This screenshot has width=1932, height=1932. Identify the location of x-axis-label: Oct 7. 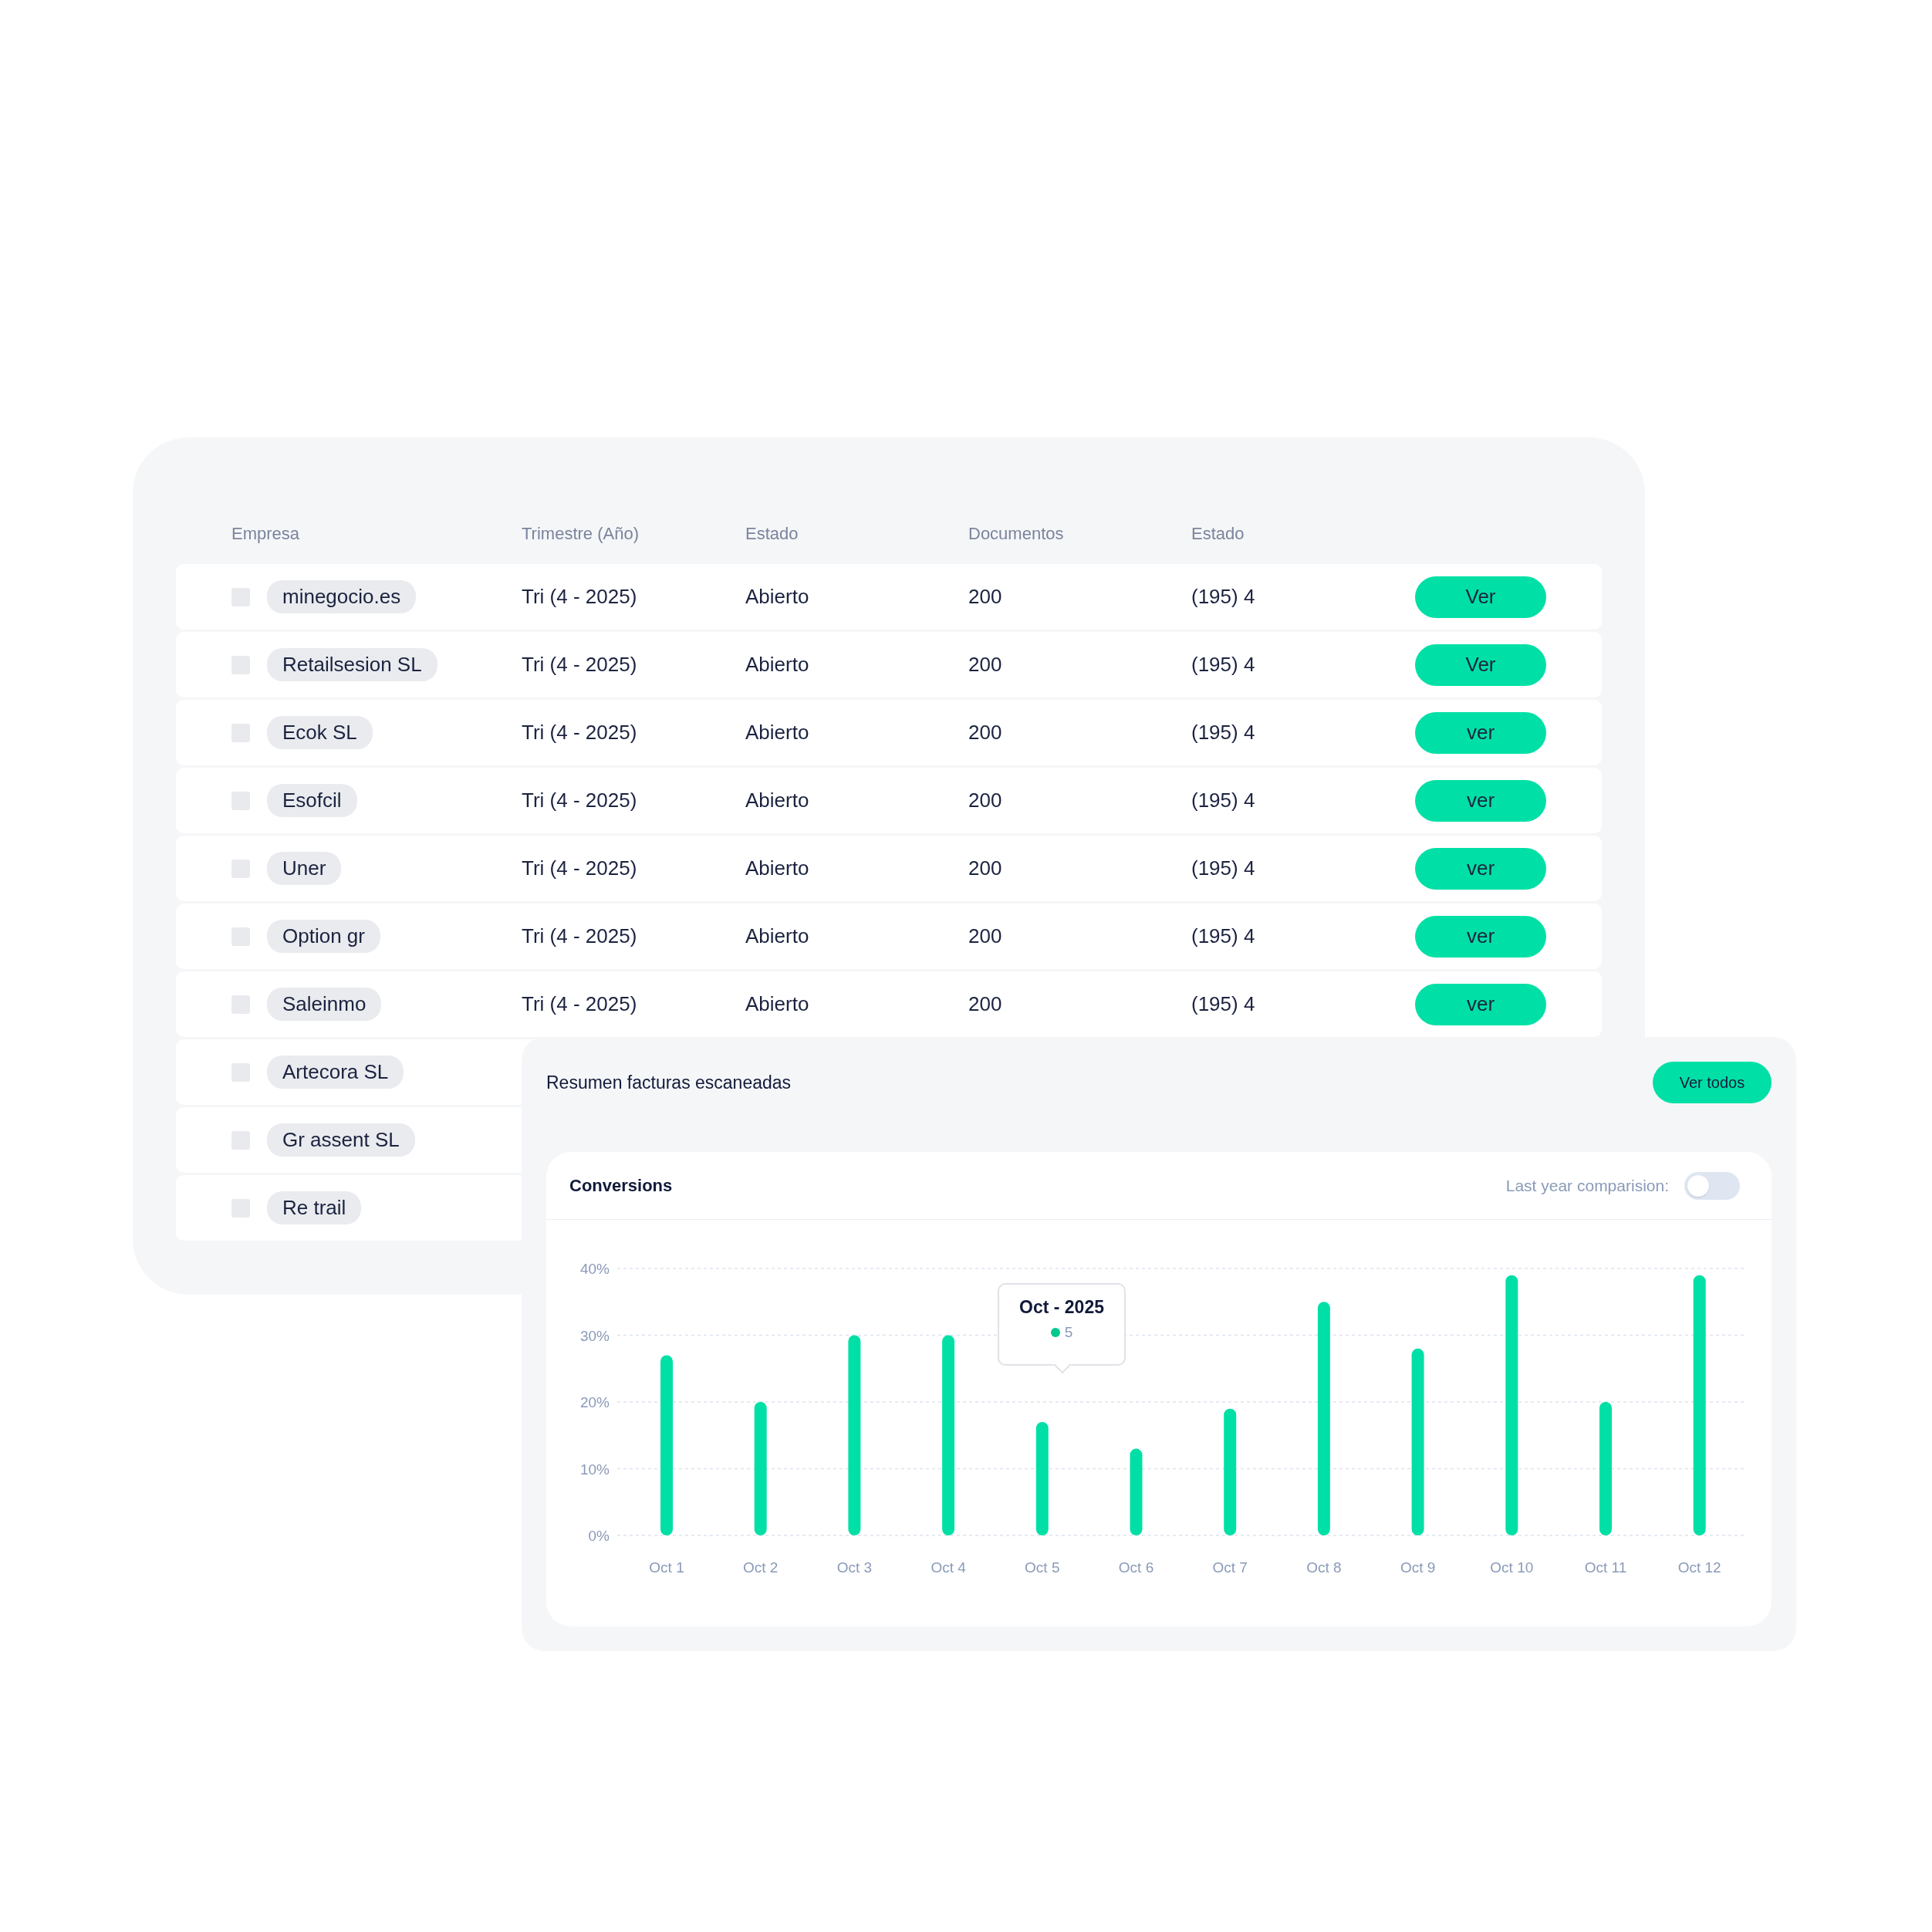
(1230, 1567).